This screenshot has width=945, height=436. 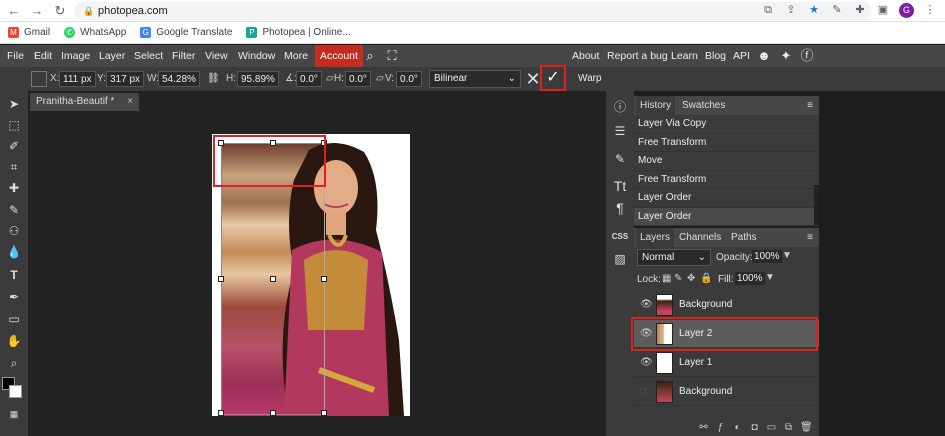 I want to click on w-field: 54.28%, so click(x=179, y=79).